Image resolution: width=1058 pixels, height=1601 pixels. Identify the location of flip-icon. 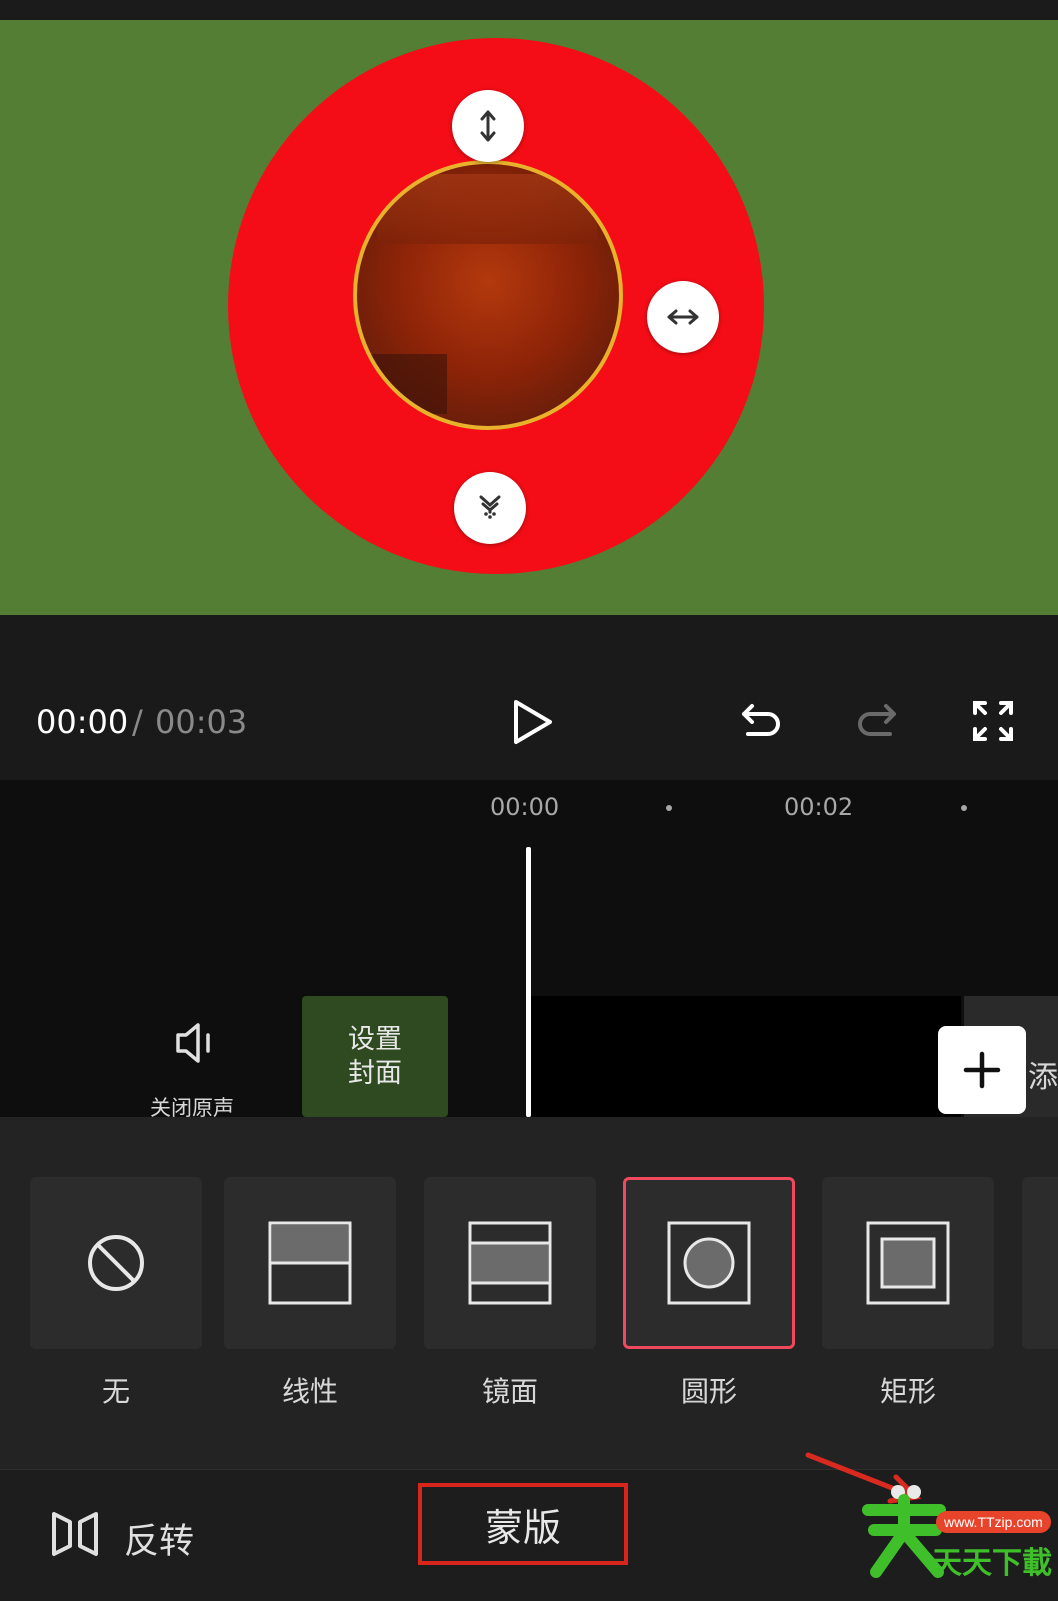
(75, 1534).